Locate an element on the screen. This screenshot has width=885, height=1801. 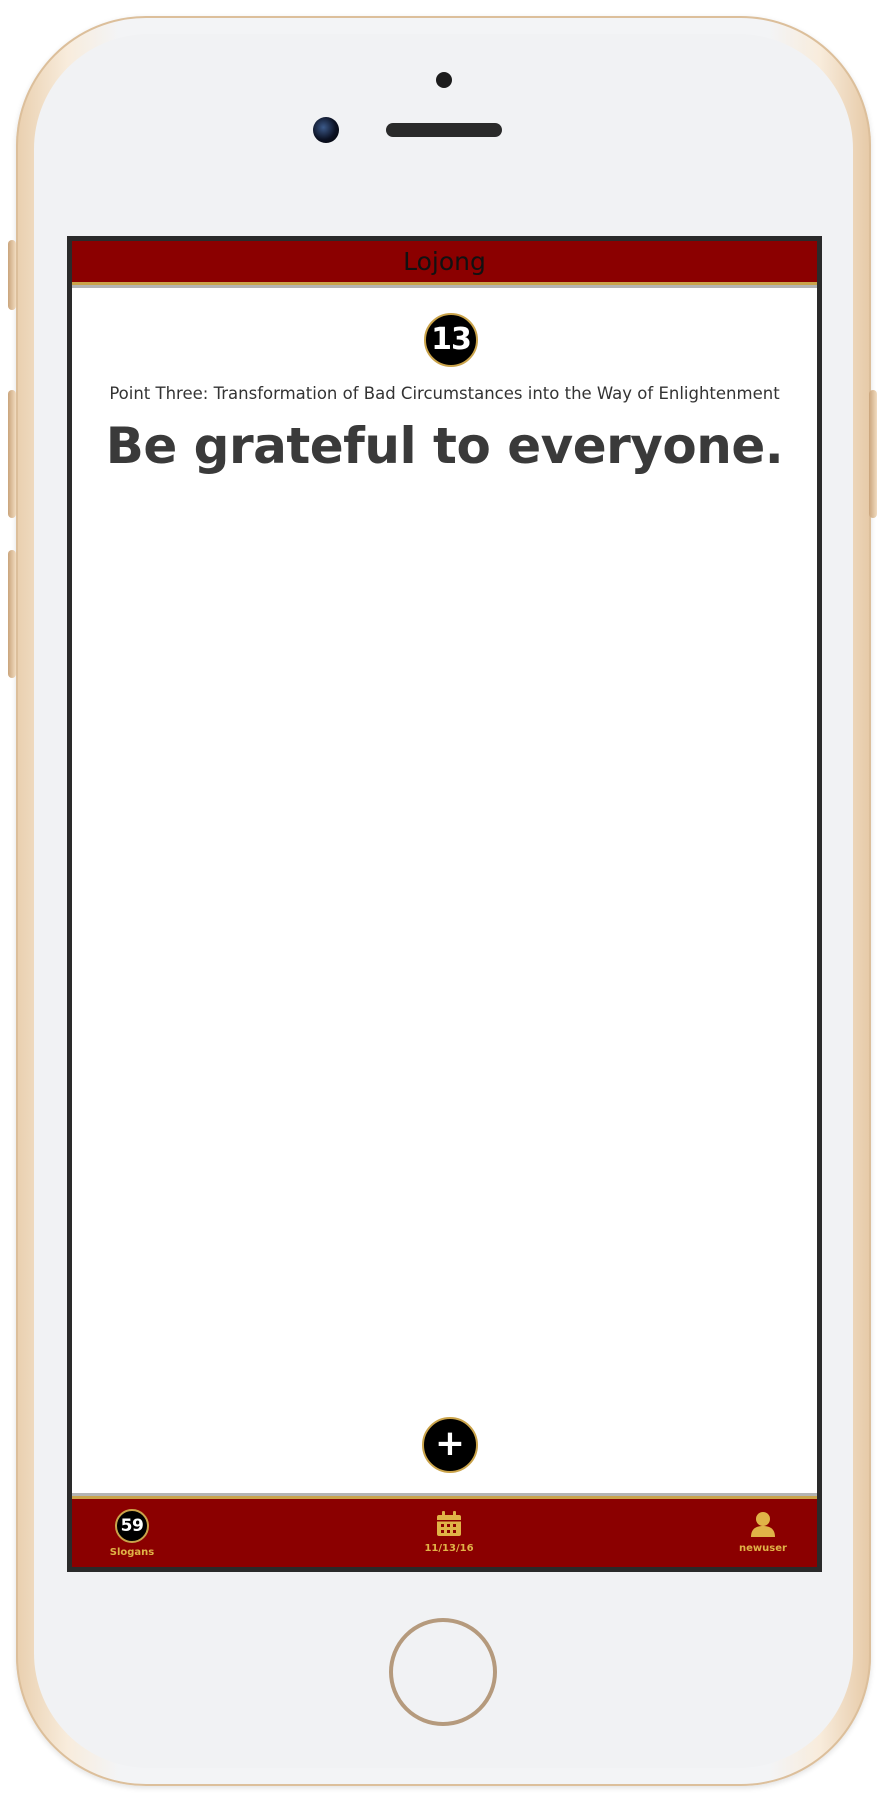
slogan-number-badge: 13 is located at coordinates (451, 340).